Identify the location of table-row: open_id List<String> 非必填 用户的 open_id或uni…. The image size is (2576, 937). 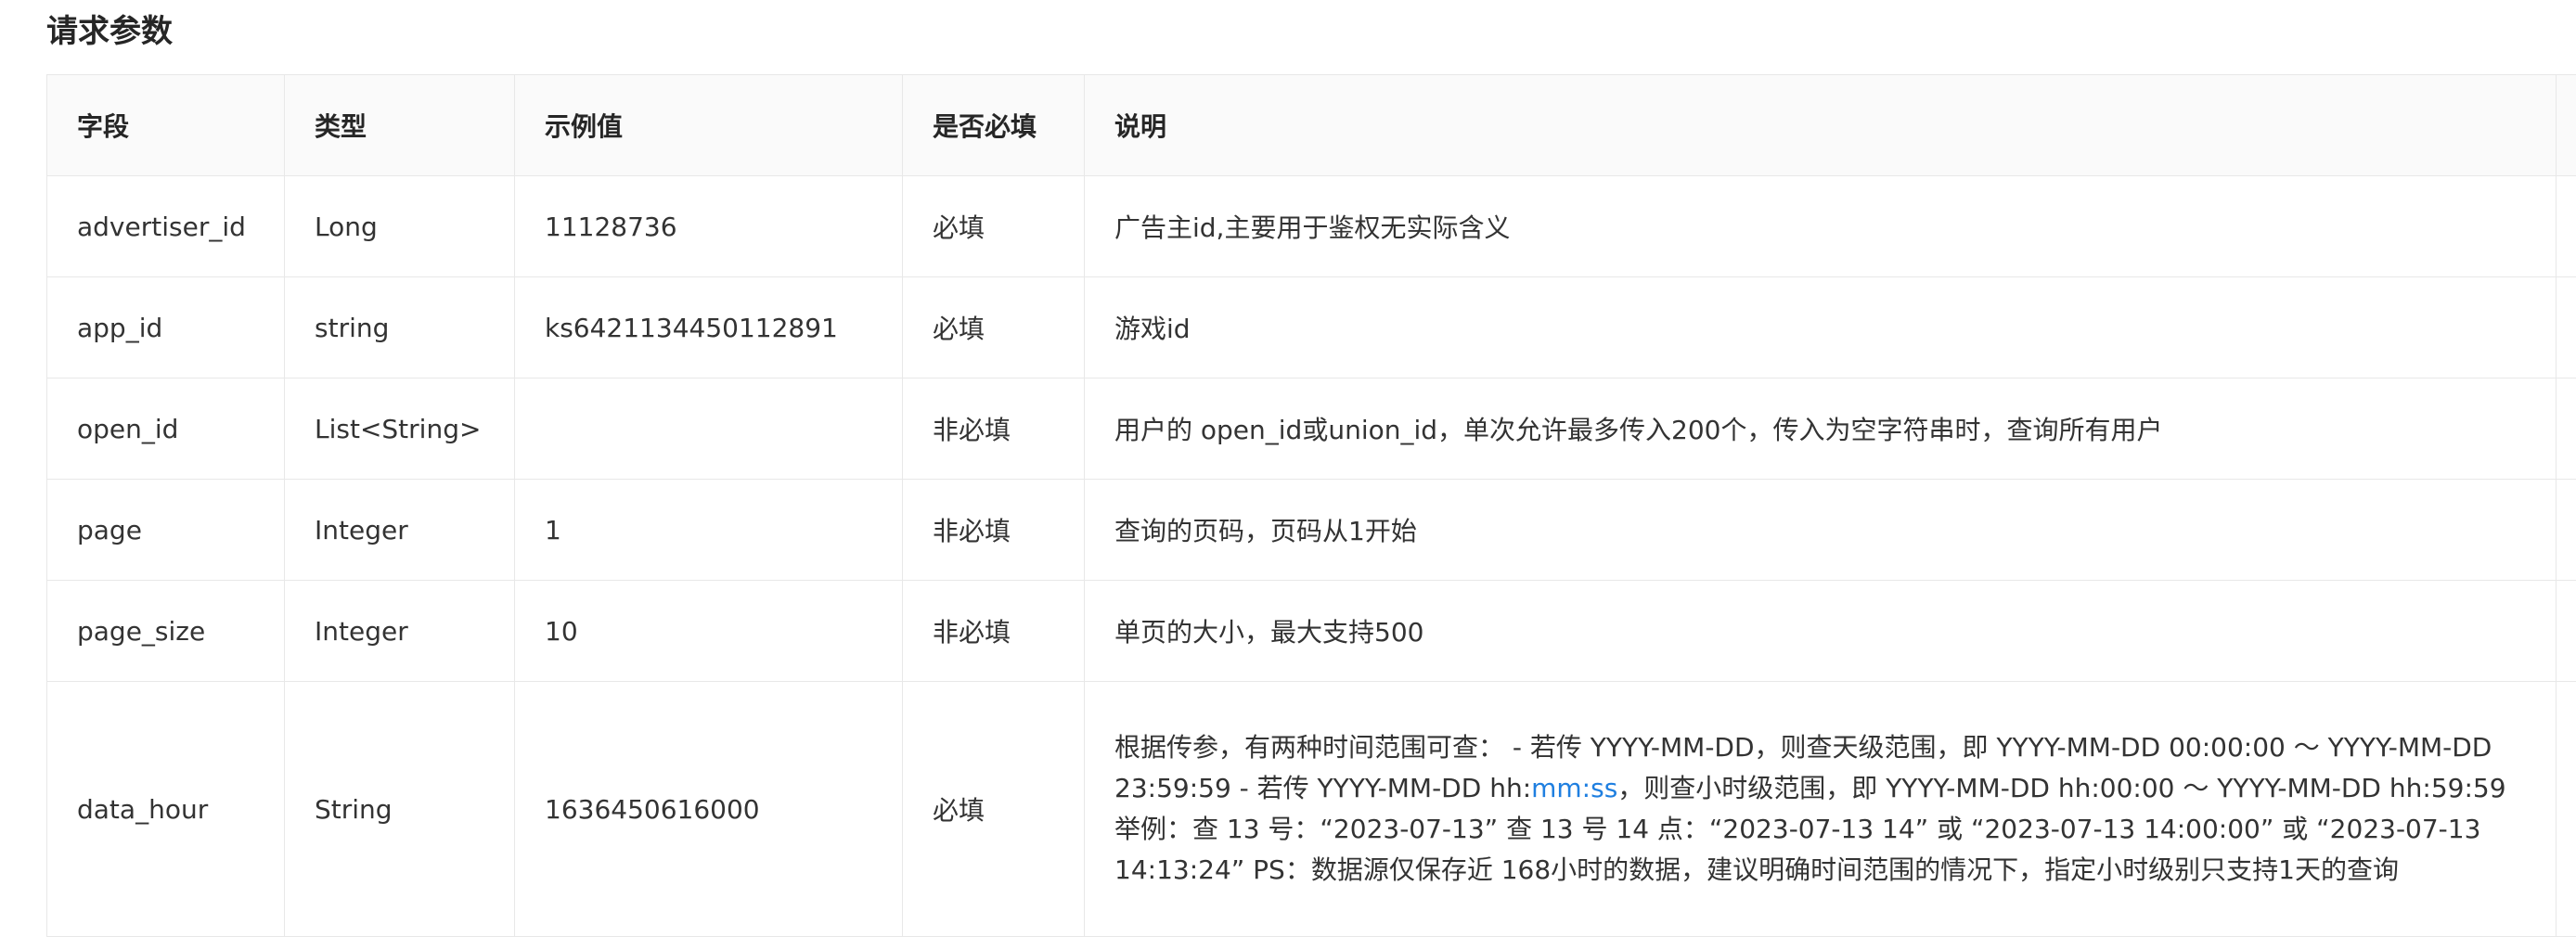
(1312, 429).